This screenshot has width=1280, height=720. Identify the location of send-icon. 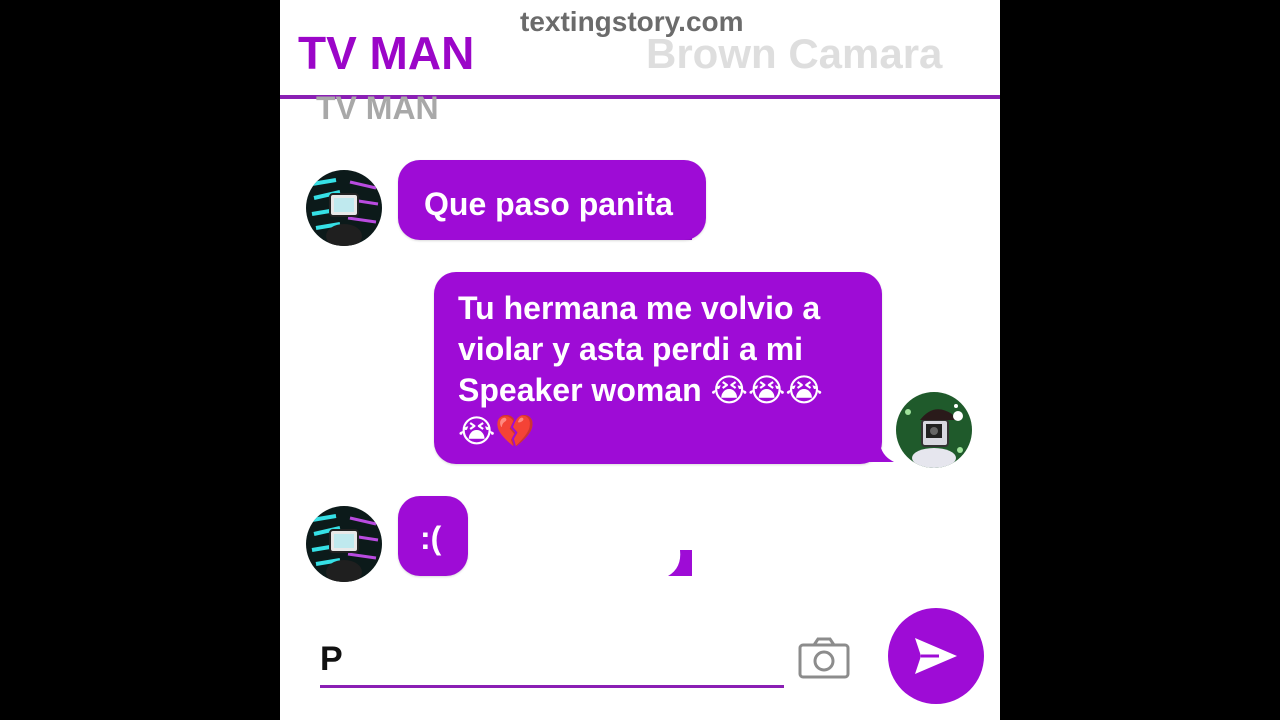
(936, 656).